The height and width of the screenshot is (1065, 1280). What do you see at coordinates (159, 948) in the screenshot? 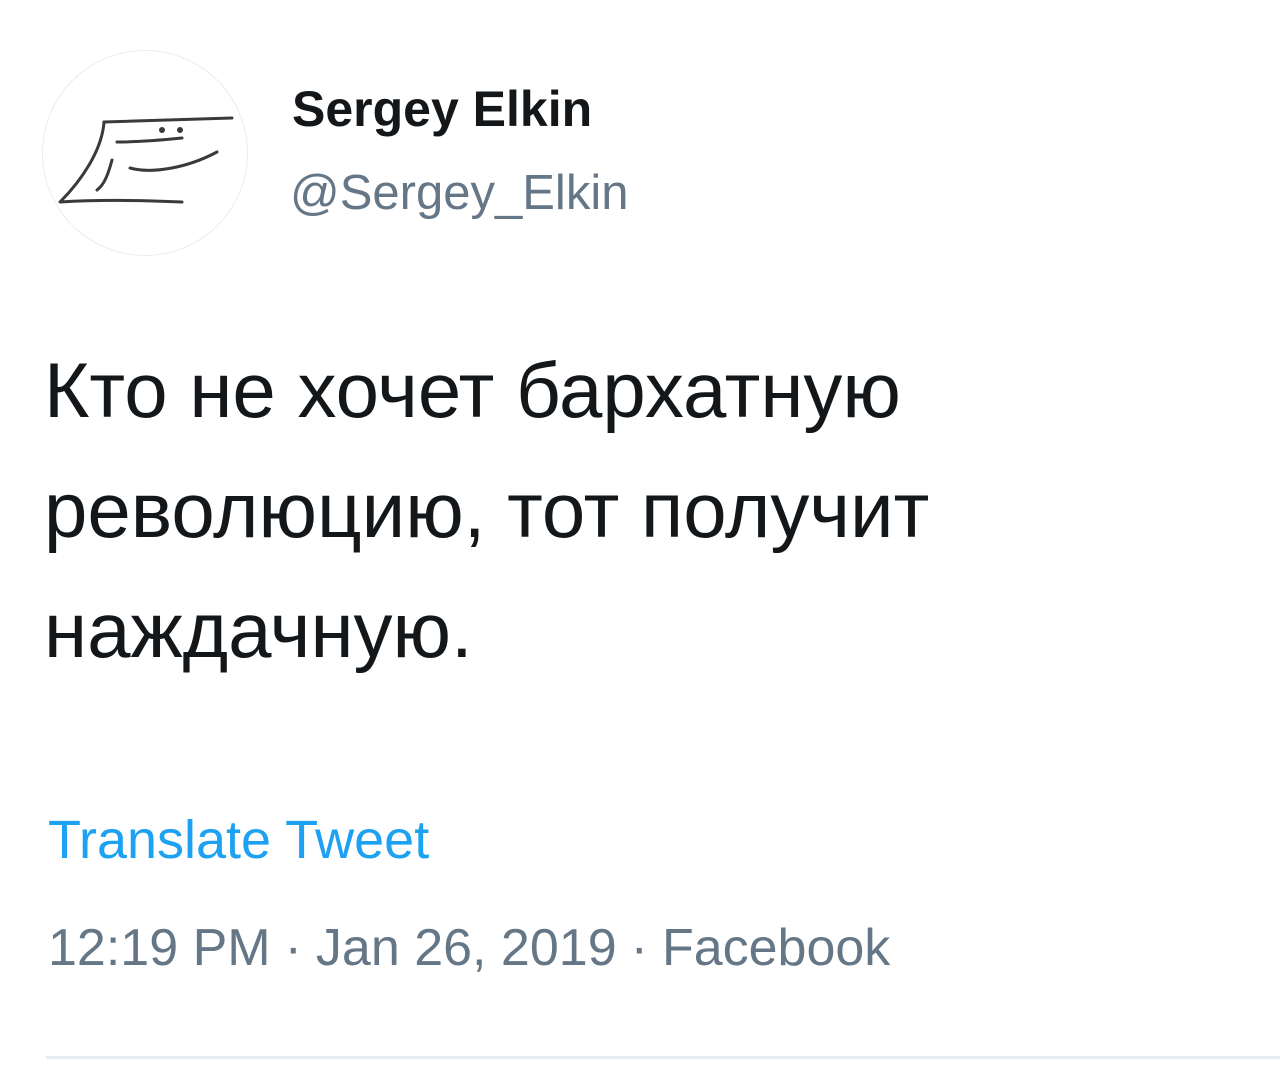
I see `tweet-time: 12:19 PM` at bounding box center [159, 948].